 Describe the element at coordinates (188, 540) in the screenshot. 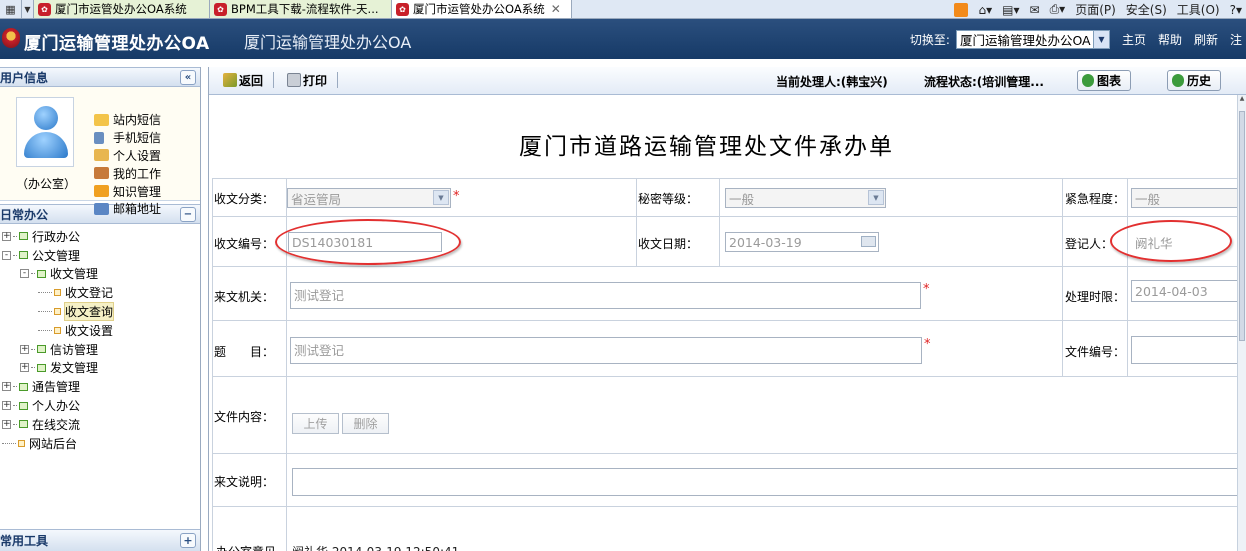

I see `expand-section-icon: +` at that location.